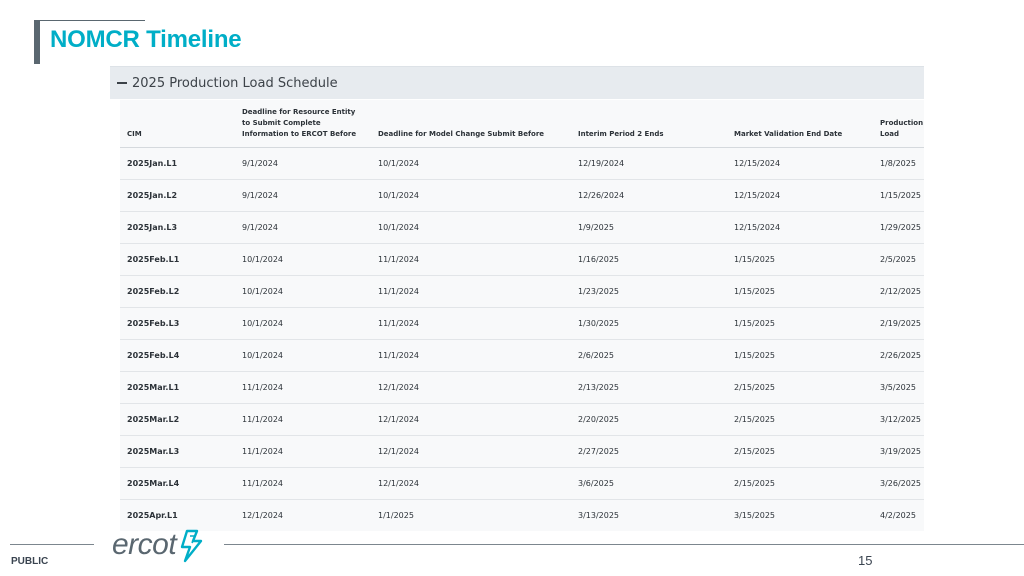 The height and width of the screenshot is (576, 1024). I want to click on title-accent-bar, so click(37, 42).